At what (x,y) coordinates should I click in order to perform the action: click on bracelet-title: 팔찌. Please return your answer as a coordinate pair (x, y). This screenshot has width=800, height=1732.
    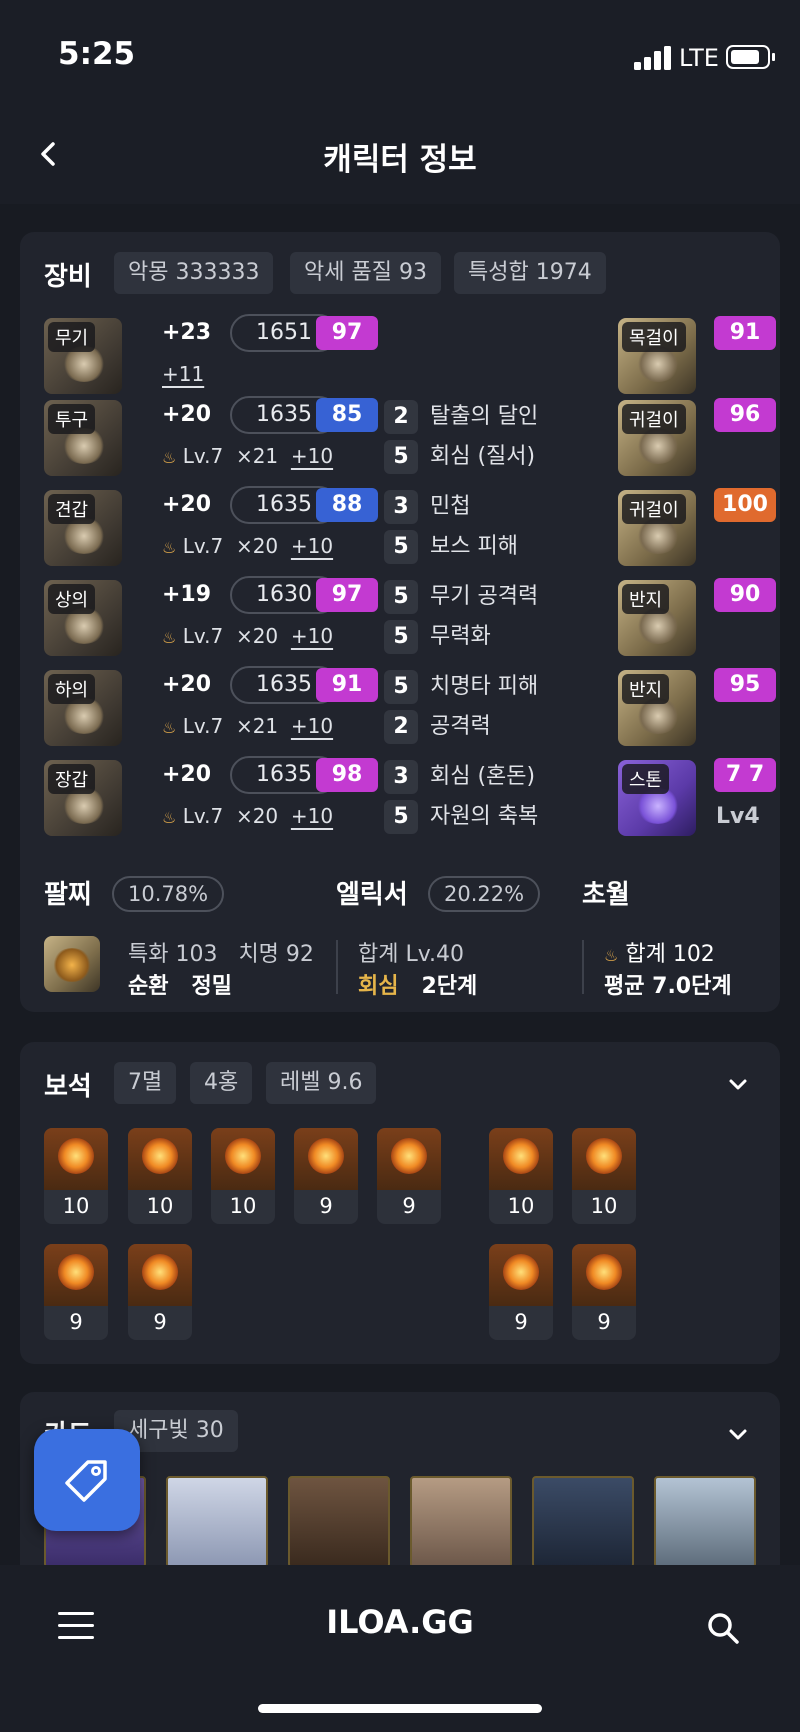
    Looking at the image, I should click on (68, 895).